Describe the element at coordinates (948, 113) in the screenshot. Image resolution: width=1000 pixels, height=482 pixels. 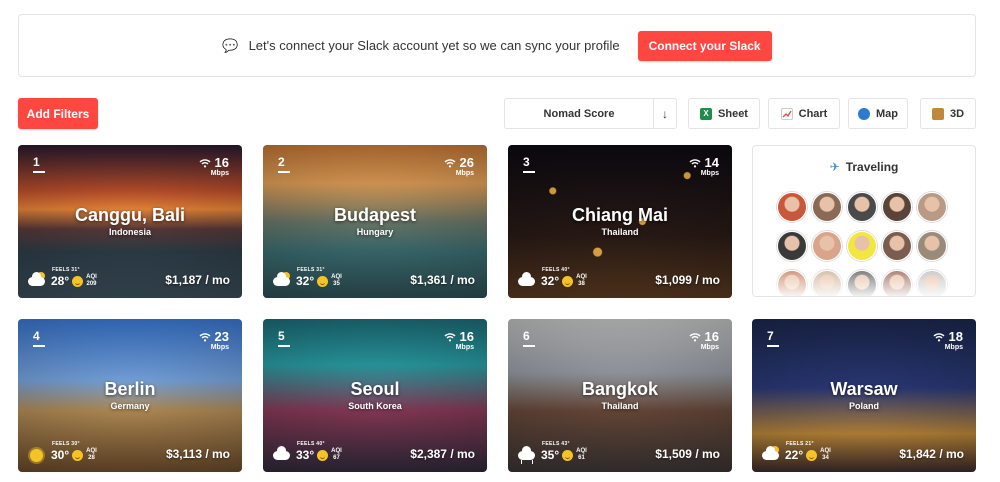
I see `view-3d-button: 3D` at that location.